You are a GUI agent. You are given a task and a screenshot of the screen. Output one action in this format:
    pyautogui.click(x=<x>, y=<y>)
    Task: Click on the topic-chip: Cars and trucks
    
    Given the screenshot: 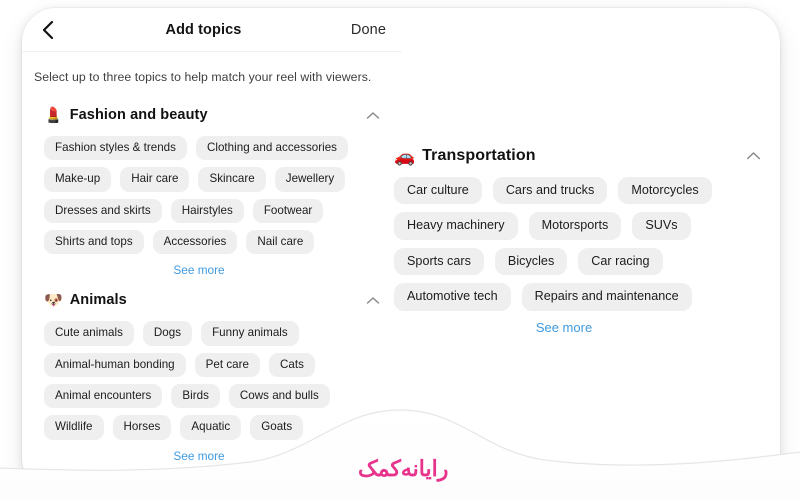 What is the action you would take?
    pyautogui.click(x=550, y=191)
    